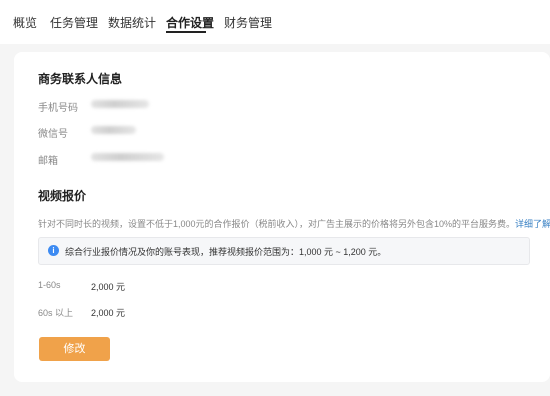  What do you see at coordinates (53, 134) in the screenshot?
I see `wechat-label: 微信号` at bounding box center [53, 134].